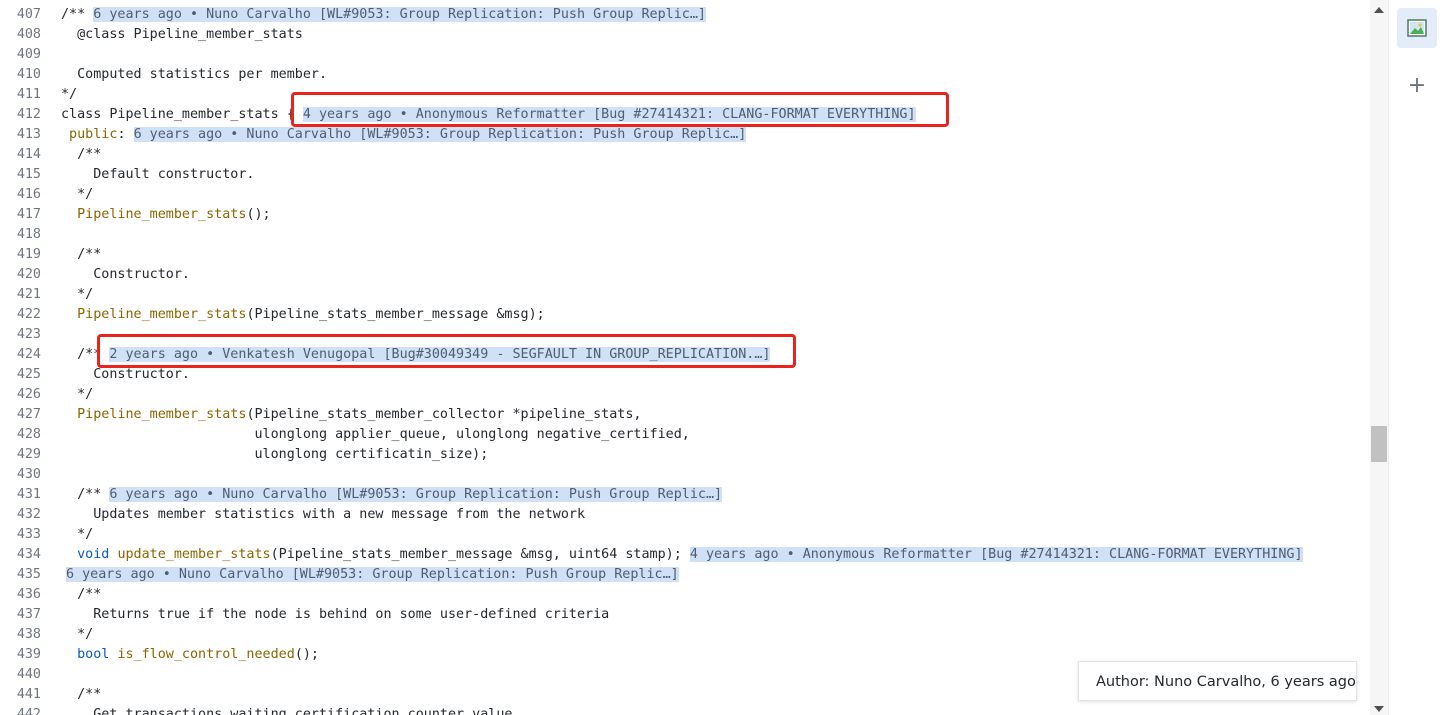 The width and height of the screenshot is (1452, 715). Describe the element at coordinates (28, 294) in the screenshot. I see `line-number: 421` at that location.